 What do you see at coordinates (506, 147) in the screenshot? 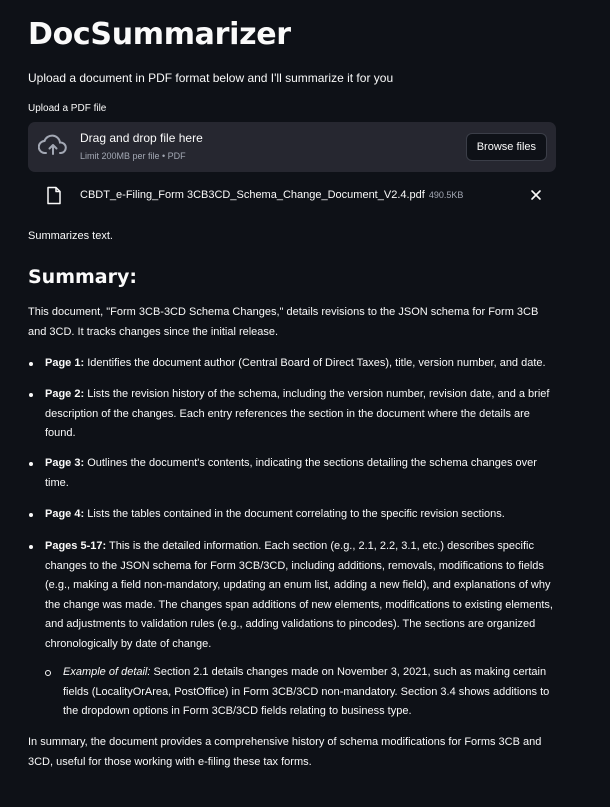
I see `browse-files-button: Browse files` at bounding box center [506, 147].